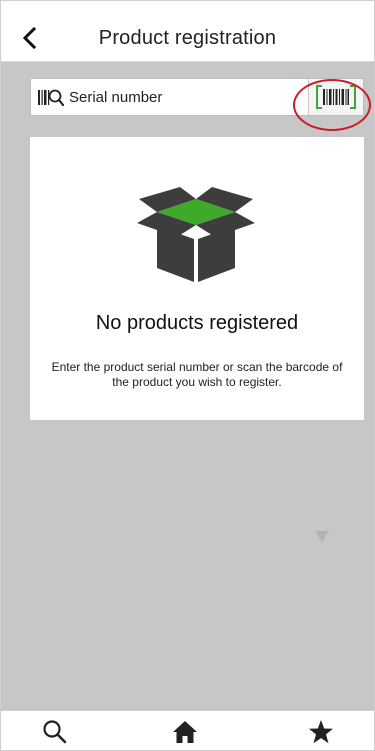  I want to click on barcode-scan-icon, so click(336, 97).